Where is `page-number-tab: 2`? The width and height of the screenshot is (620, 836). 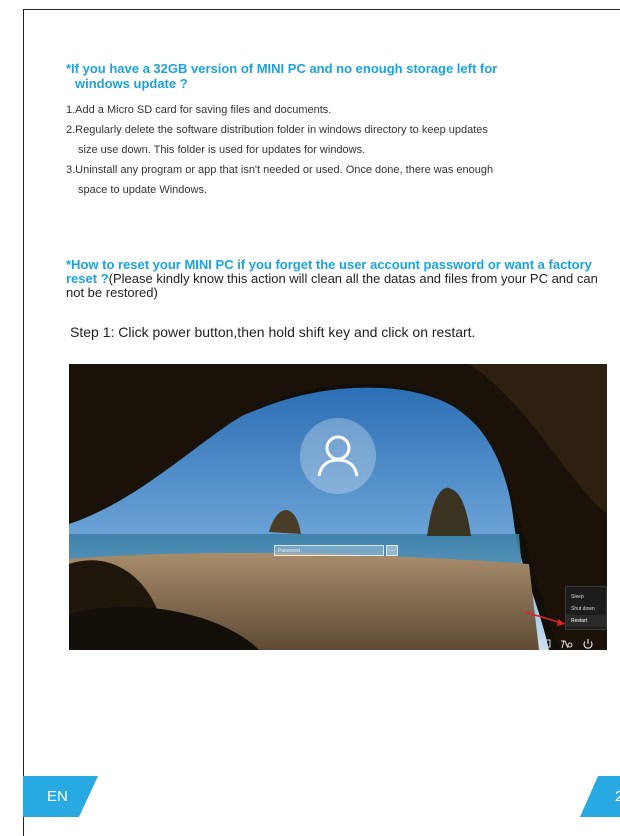 page-number-tab: 2 is located at coordinates (600, 796).